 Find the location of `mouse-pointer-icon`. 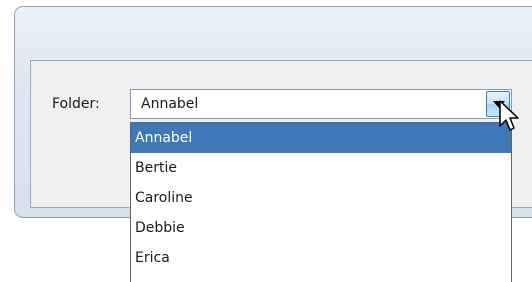

mouse-pointer-icon is located at coordinates (509, 115).